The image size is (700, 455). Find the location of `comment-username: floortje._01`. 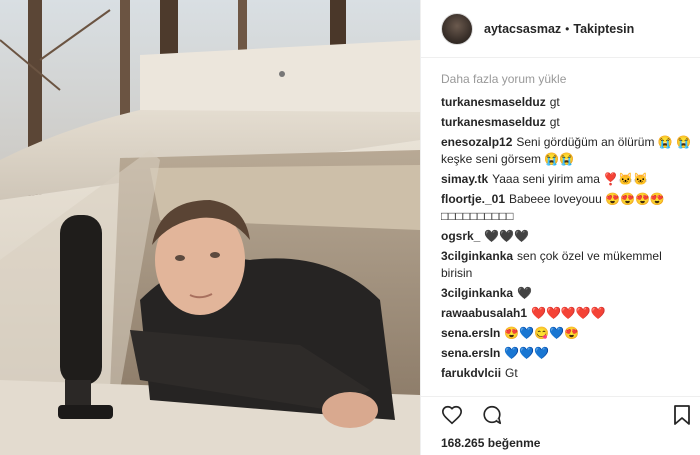

comment-username: floortje._01 is located at coordinates (473, 199).